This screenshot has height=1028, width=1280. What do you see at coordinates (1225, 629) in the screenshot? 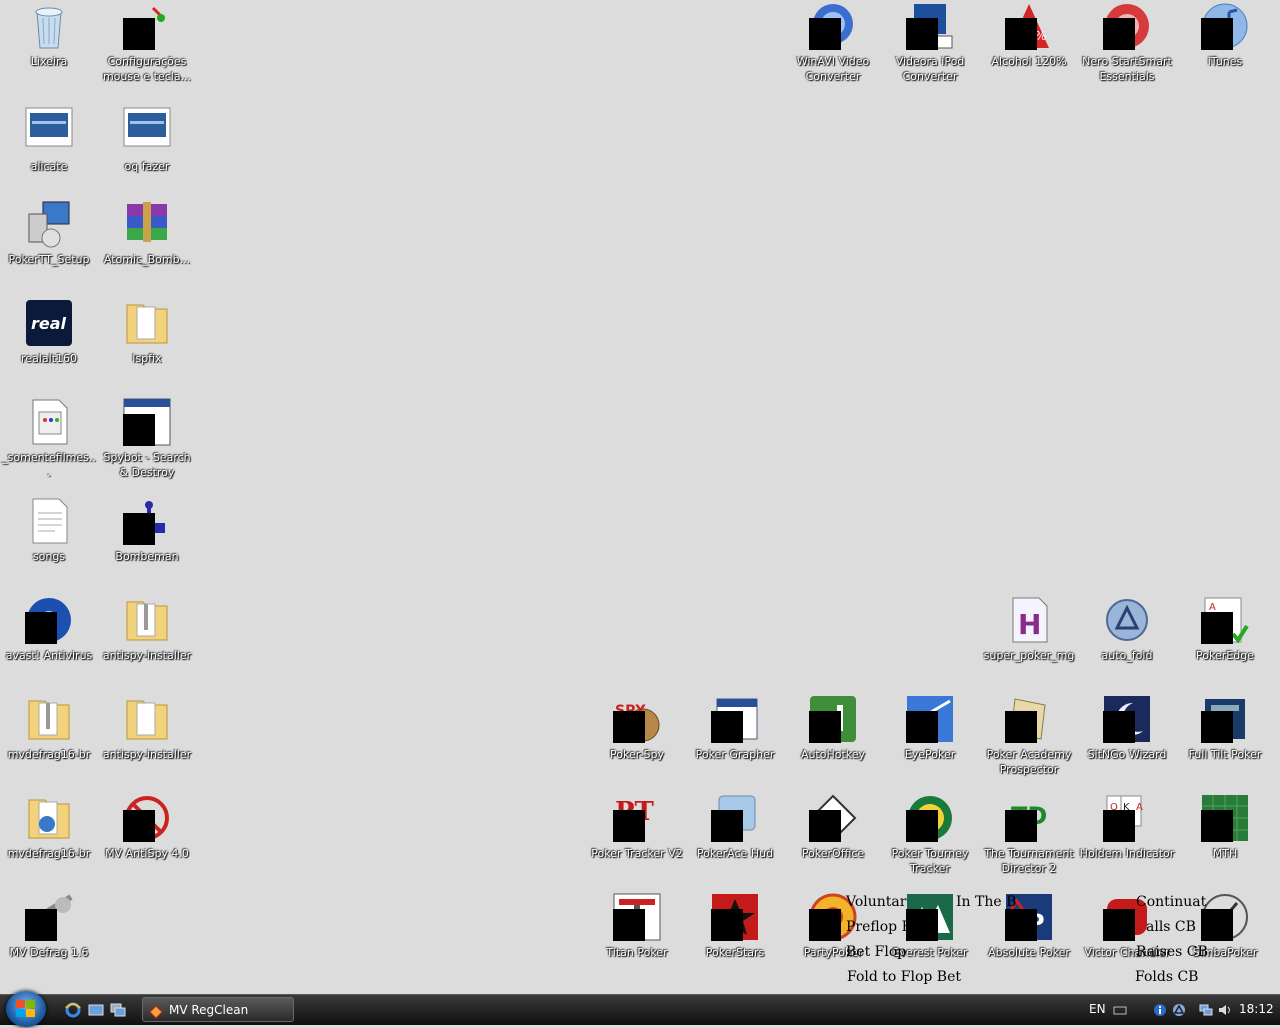
I see `desktop-icon-pokeredge: A PokerEdge` at bounding box center [1225, 629].